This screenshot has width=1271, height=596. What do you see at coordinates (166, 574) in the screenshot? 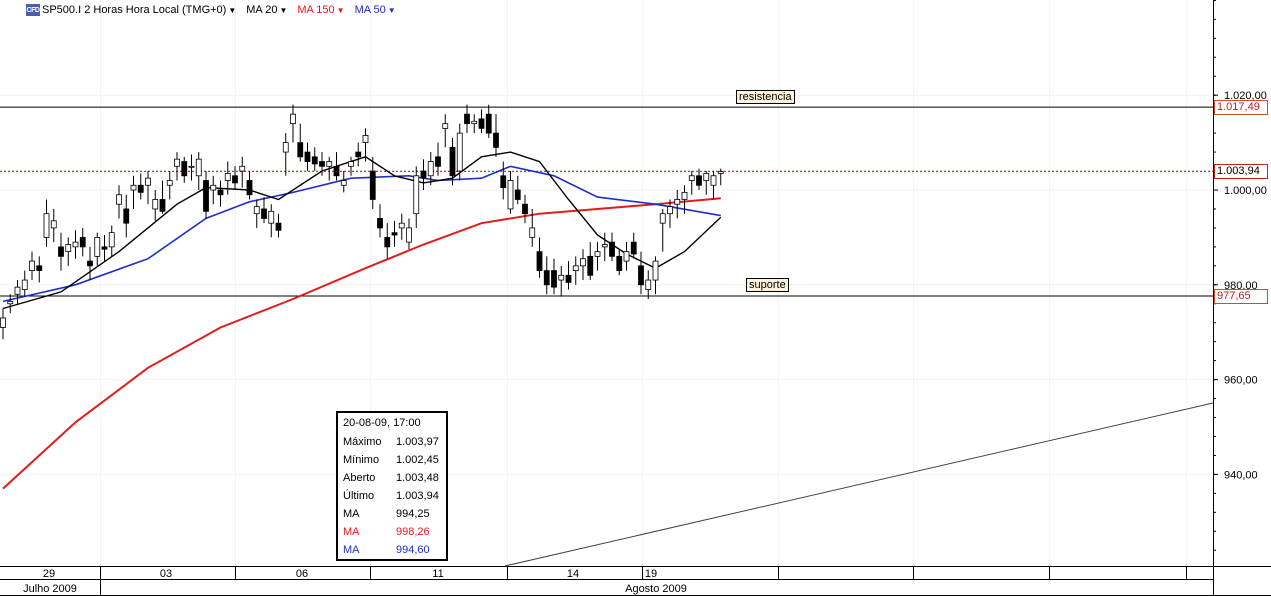
I see `x-day-label: 03` at bounding box center [166, 574].